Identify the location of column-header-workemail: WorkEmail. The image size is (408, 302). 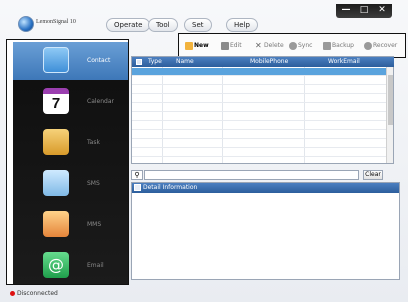
(344, 61).